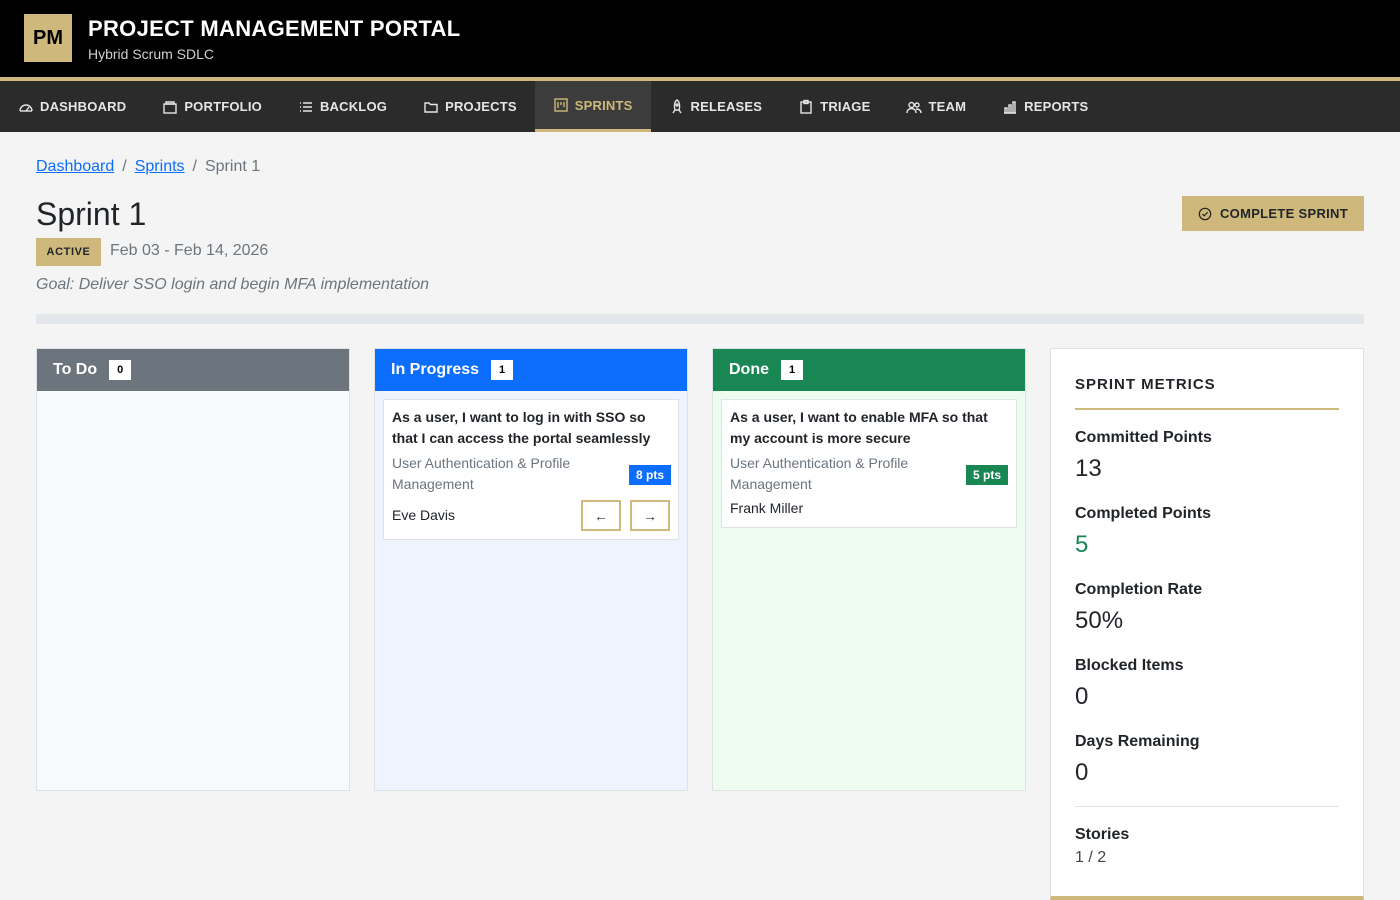 This screenshot has width=1400, height=900. I want to click on move-right-button: →, so click(650, 515).